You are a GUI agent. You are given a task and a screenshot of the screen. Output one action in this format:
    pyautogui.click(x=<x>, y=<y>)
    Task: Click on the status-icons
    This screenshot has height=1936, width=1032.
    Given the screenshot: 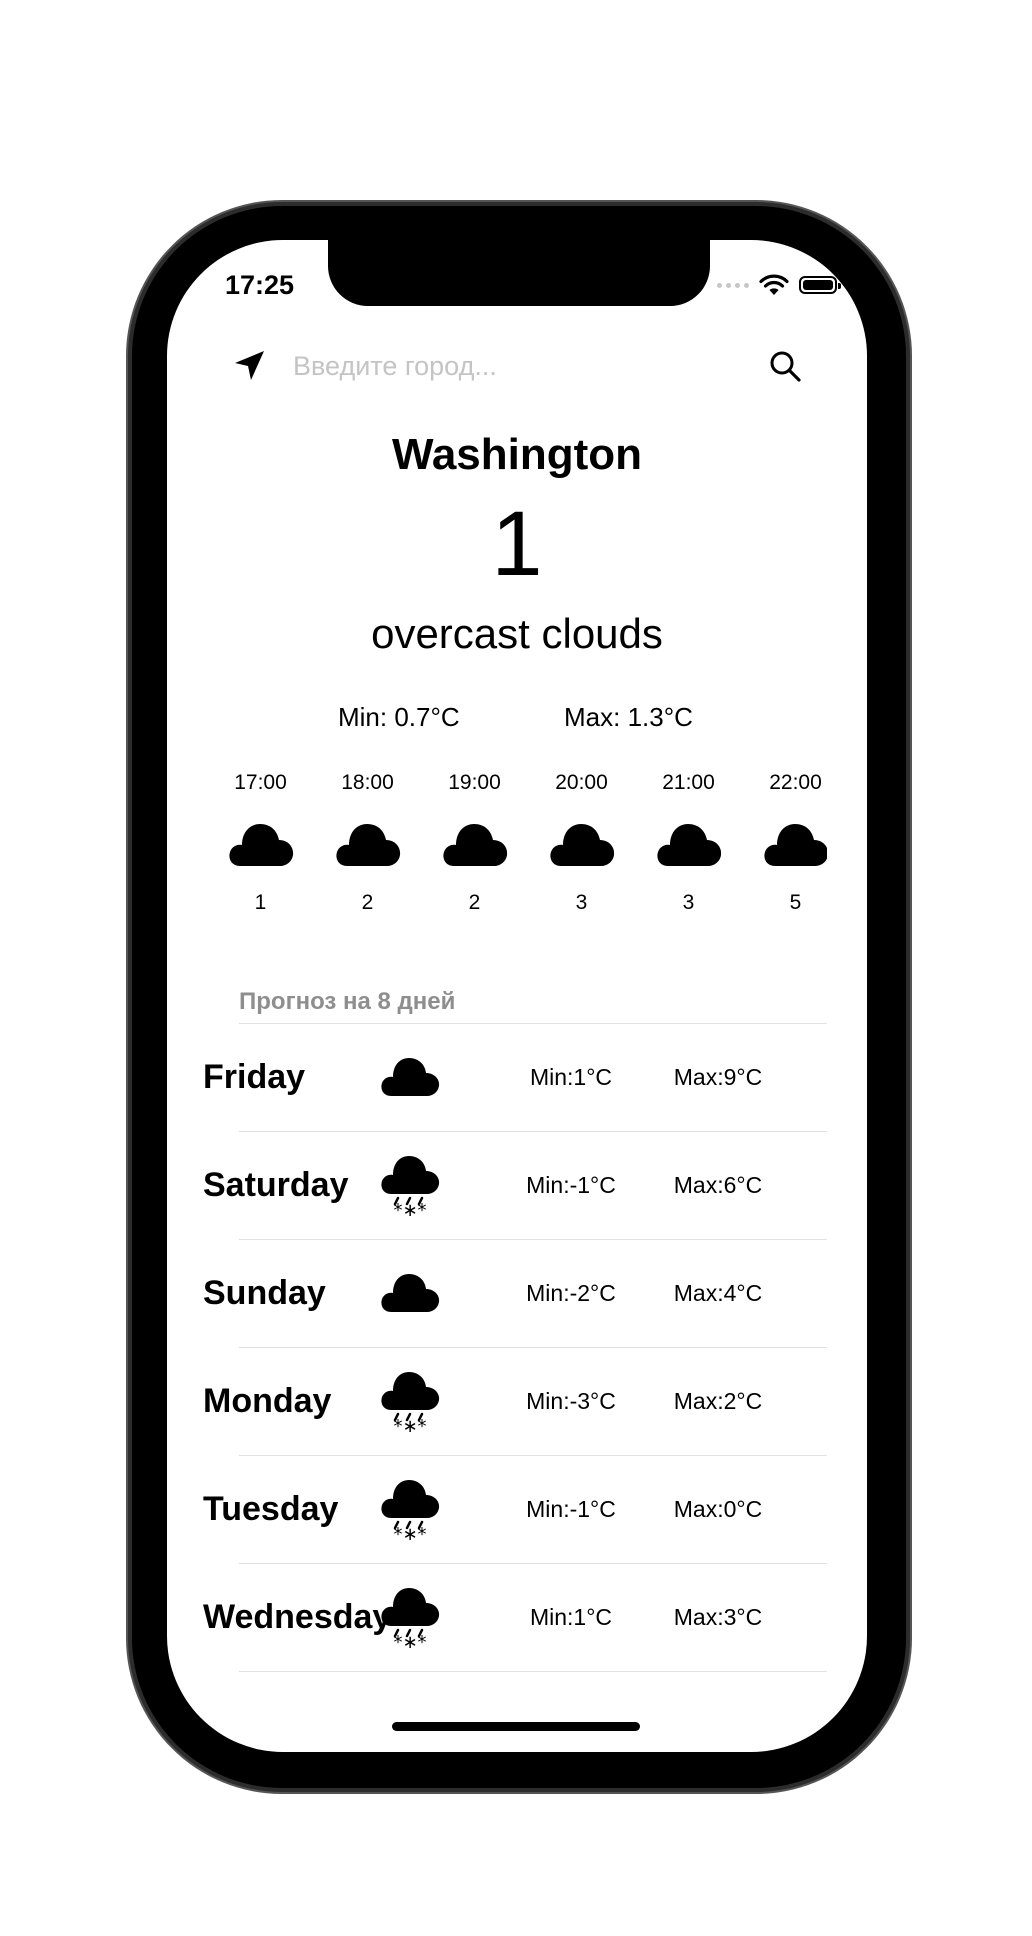 What is the action you would take?
    pyautogui.click(x=779, y=285)
    